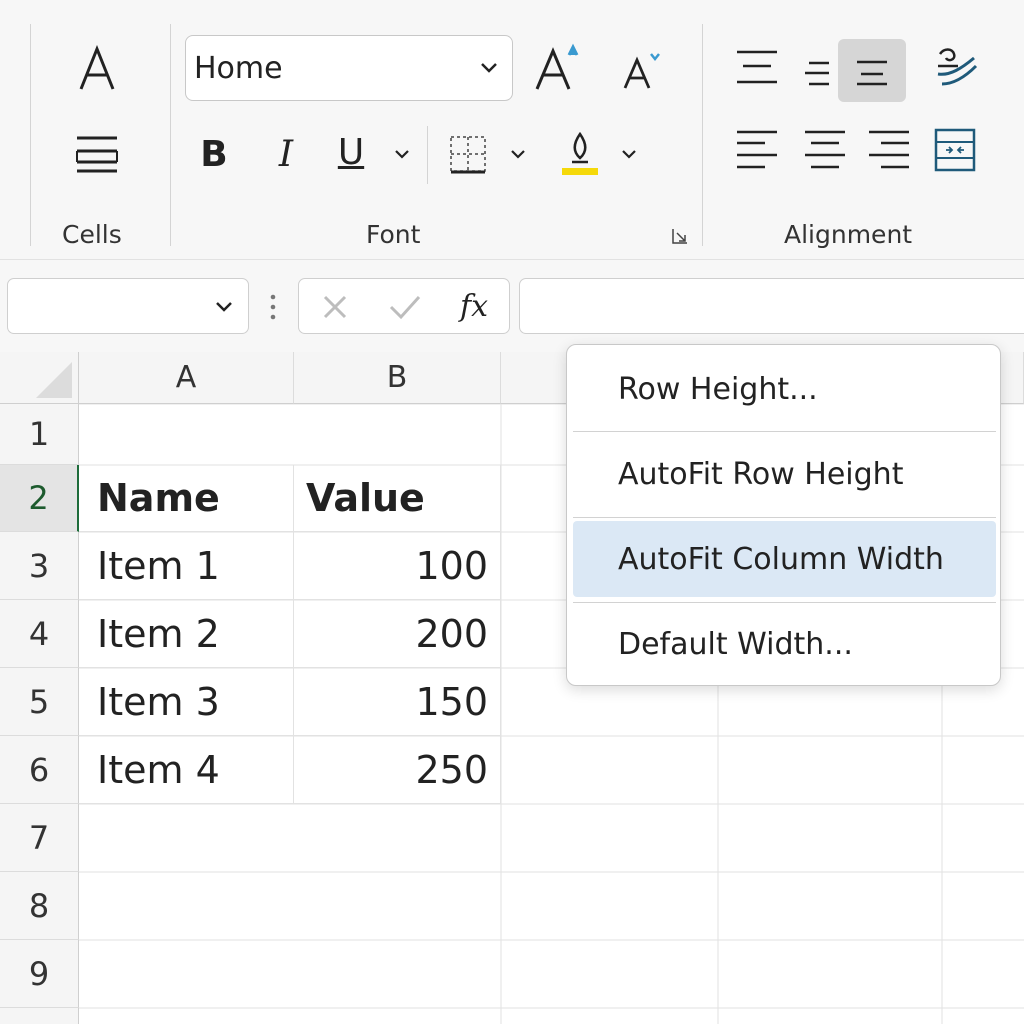  I want to click on fill-color-icon, so click(580, 153).